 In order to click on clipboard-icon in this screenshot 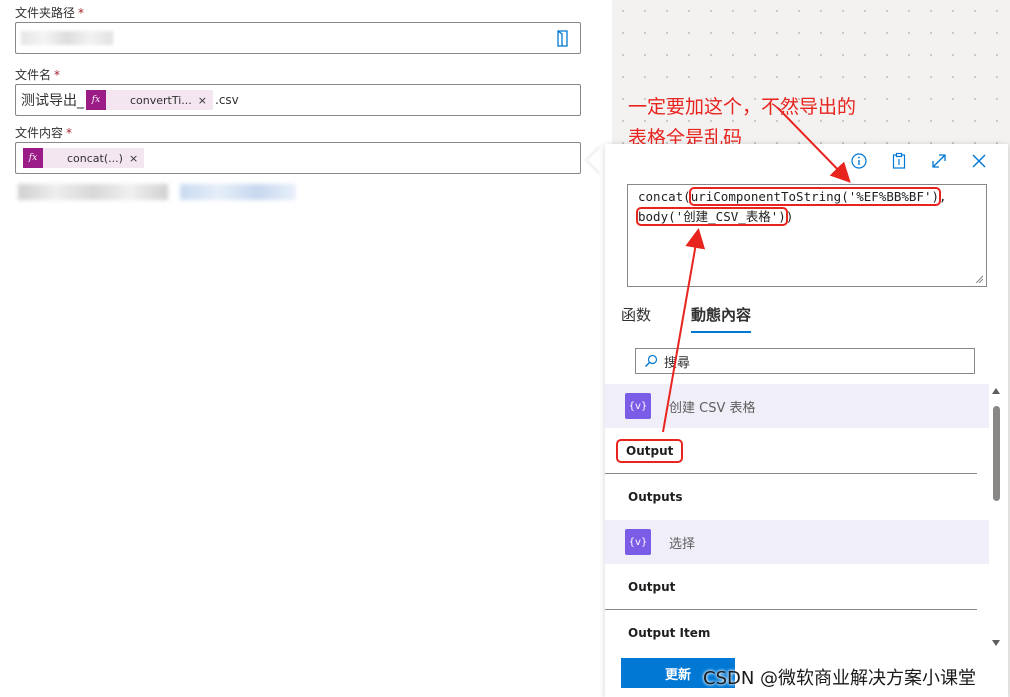, I will do `click(899, 161)`.